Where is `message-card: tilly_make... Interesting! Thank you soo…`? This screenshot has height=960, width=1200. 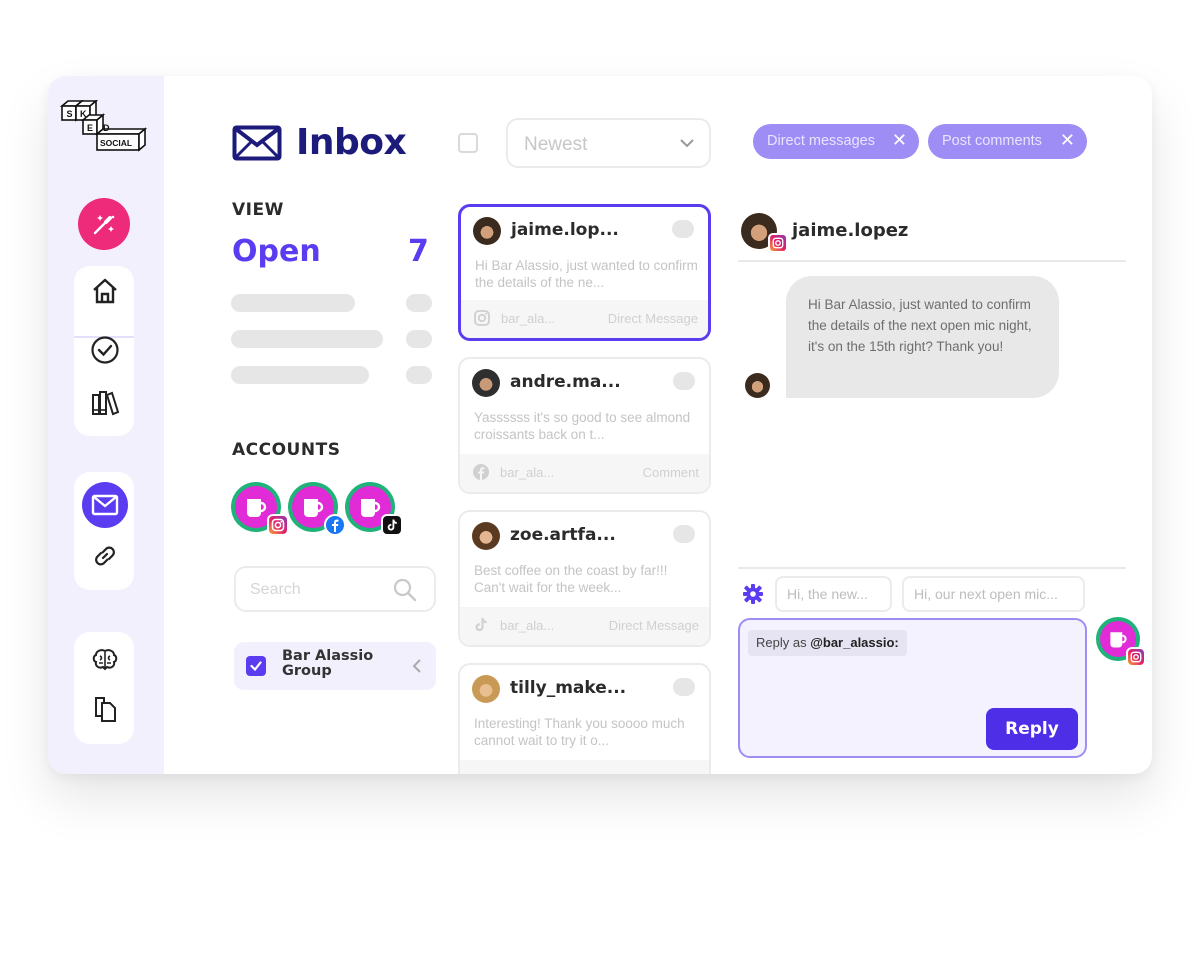 message-card: tilly_make... Interesting! Thank you soo… is located at coordinates (584, 718).